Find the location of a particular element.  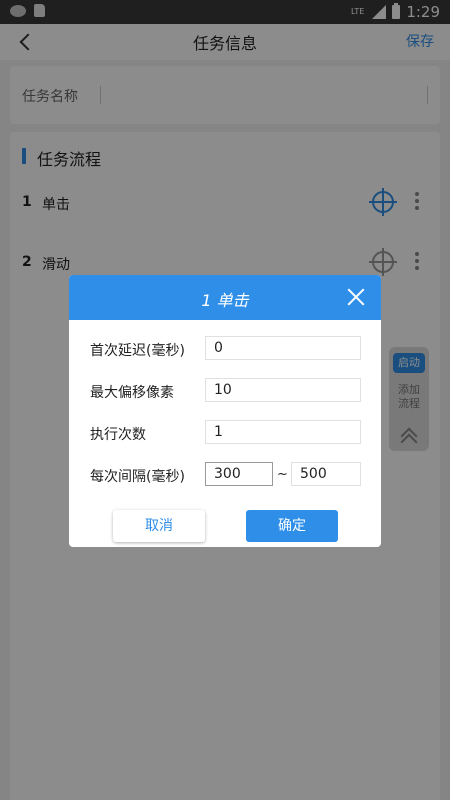

cancel-button: 取消 is located at coordinates (159, 526).